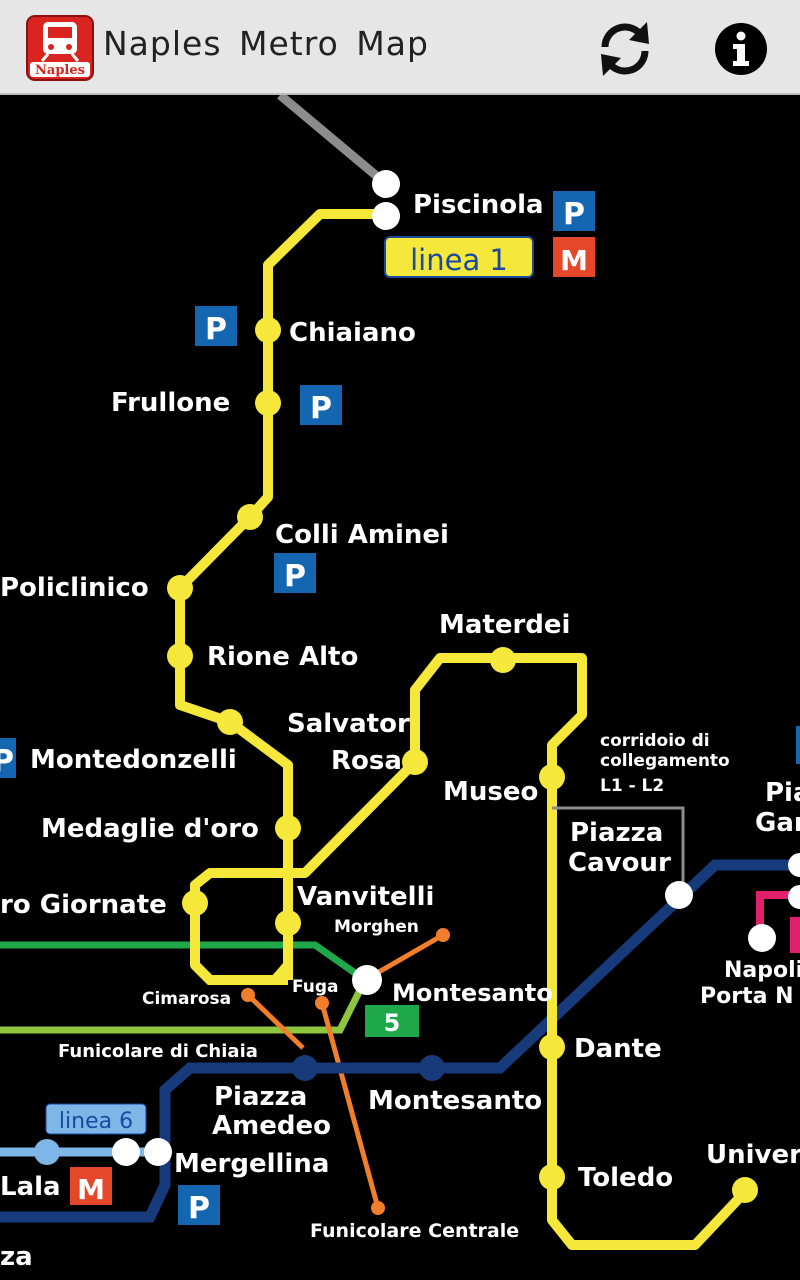  I want to click on dot-dante, so click(552, 1047).